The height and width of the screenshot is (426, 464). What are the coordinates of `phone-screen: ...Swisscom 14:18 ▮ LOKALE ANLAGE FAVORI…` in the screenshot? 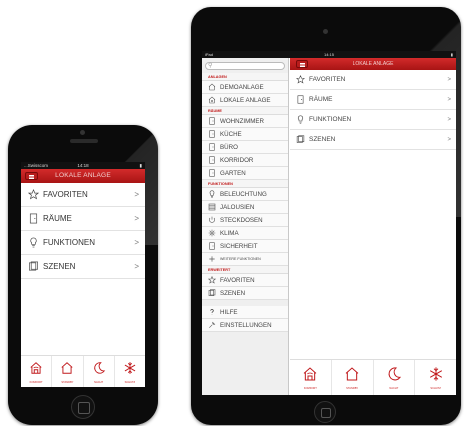 It's located at (83, 274).